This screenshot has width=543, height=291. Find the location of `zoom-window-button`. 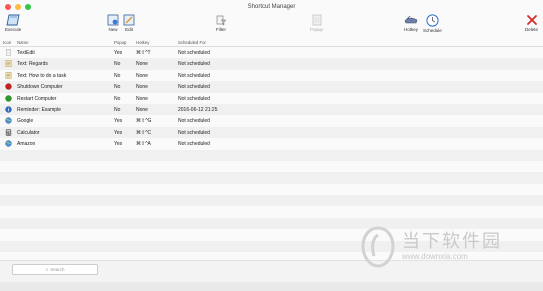

zoom-window-button is located at coordinates (28, 7).